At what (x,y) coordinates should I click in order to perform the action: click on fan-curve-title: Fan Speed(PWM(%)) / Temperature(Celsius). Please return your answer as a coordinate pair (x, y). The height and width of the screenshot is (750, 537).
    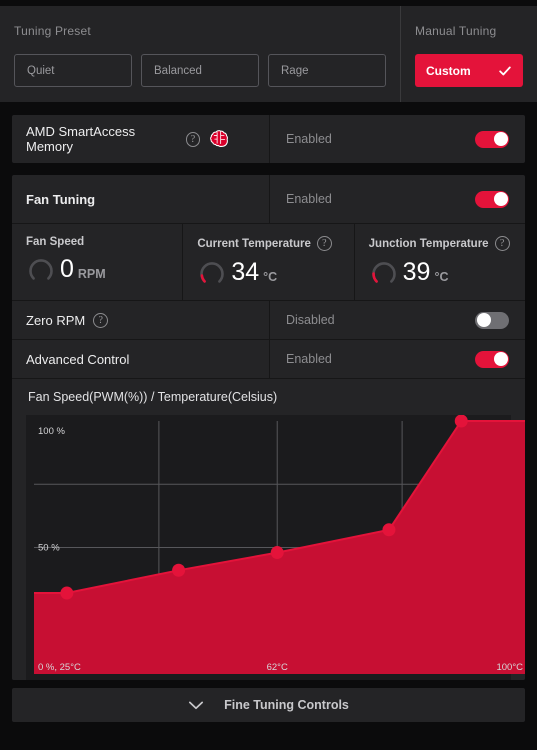
    Looking at the image, I should click on (153, 397).